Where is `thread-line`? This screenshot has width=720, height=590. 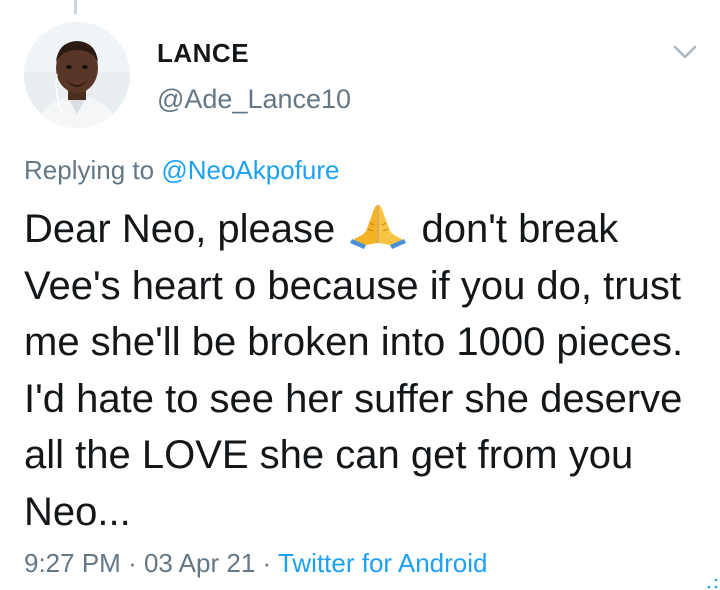
thread-line is located at coordinates (75, 7).